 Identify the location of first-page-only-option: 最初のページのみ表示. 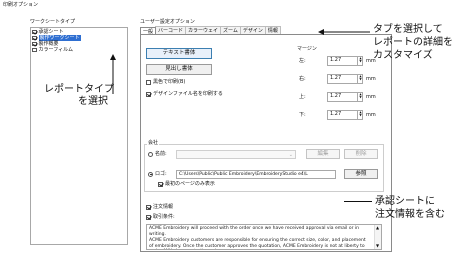
(186, 184).